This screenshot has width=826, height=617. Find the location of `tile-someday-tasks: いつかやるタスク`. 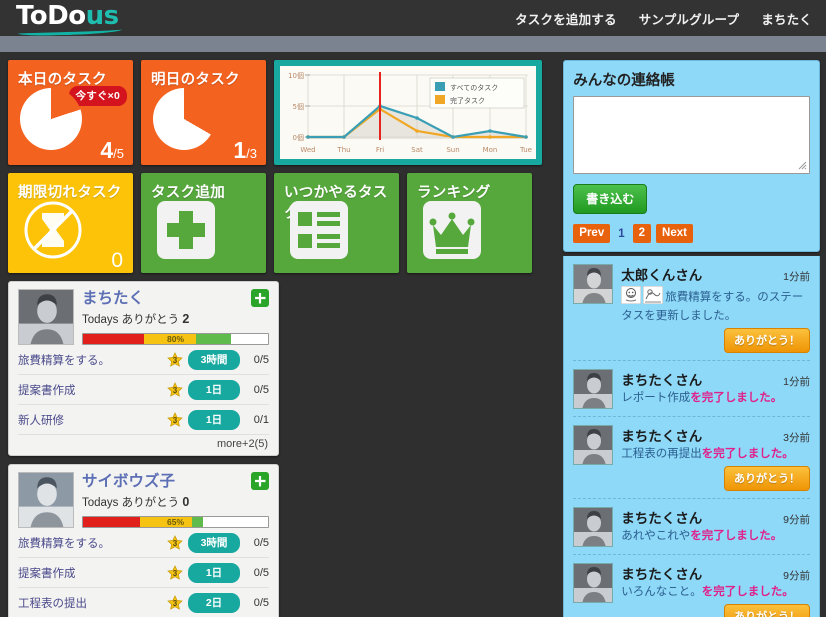

tile-someday-tasks: いつかやるタスク is located at coordinates (336, 223).